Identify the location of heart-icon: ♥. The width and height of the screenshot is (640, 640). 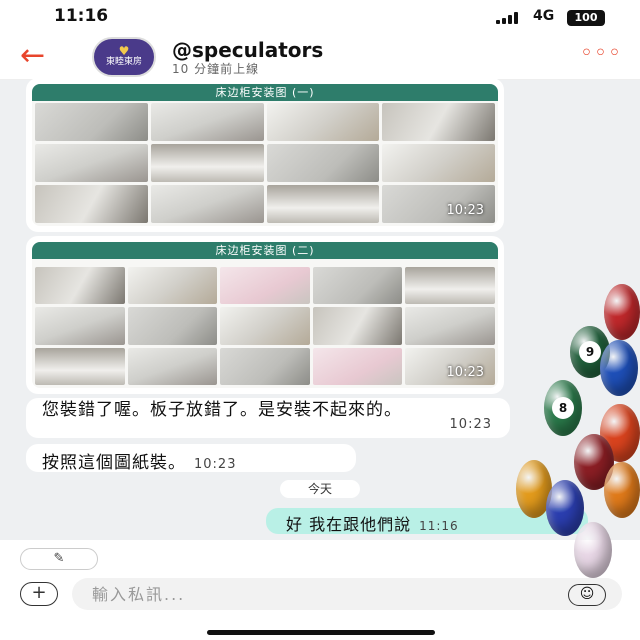
(124, 51).